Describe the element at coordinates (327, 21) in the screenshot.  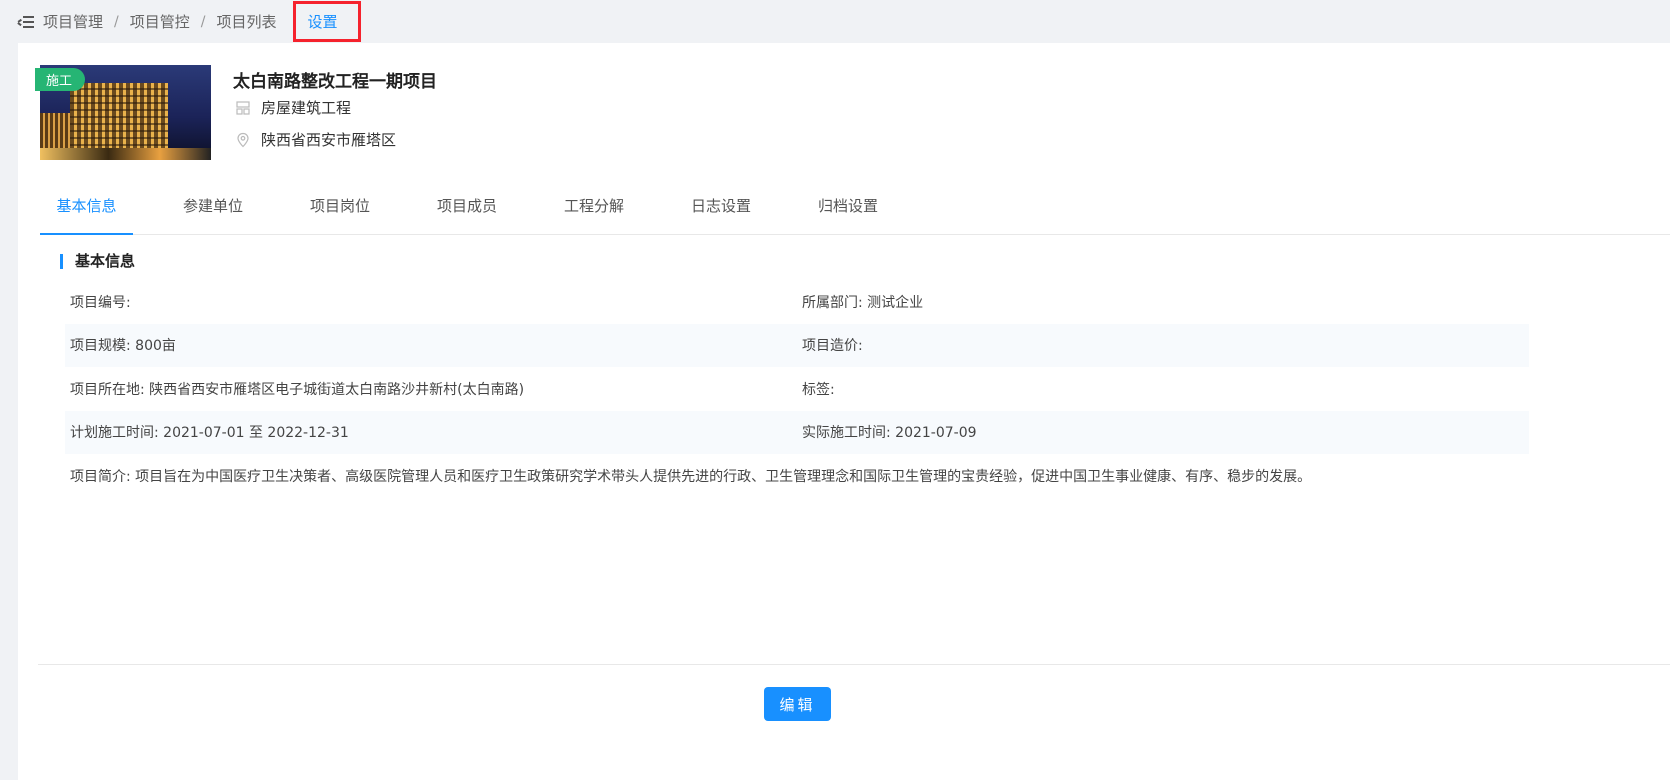
I see `breadcrumb-current-settings: 设置` at that location.